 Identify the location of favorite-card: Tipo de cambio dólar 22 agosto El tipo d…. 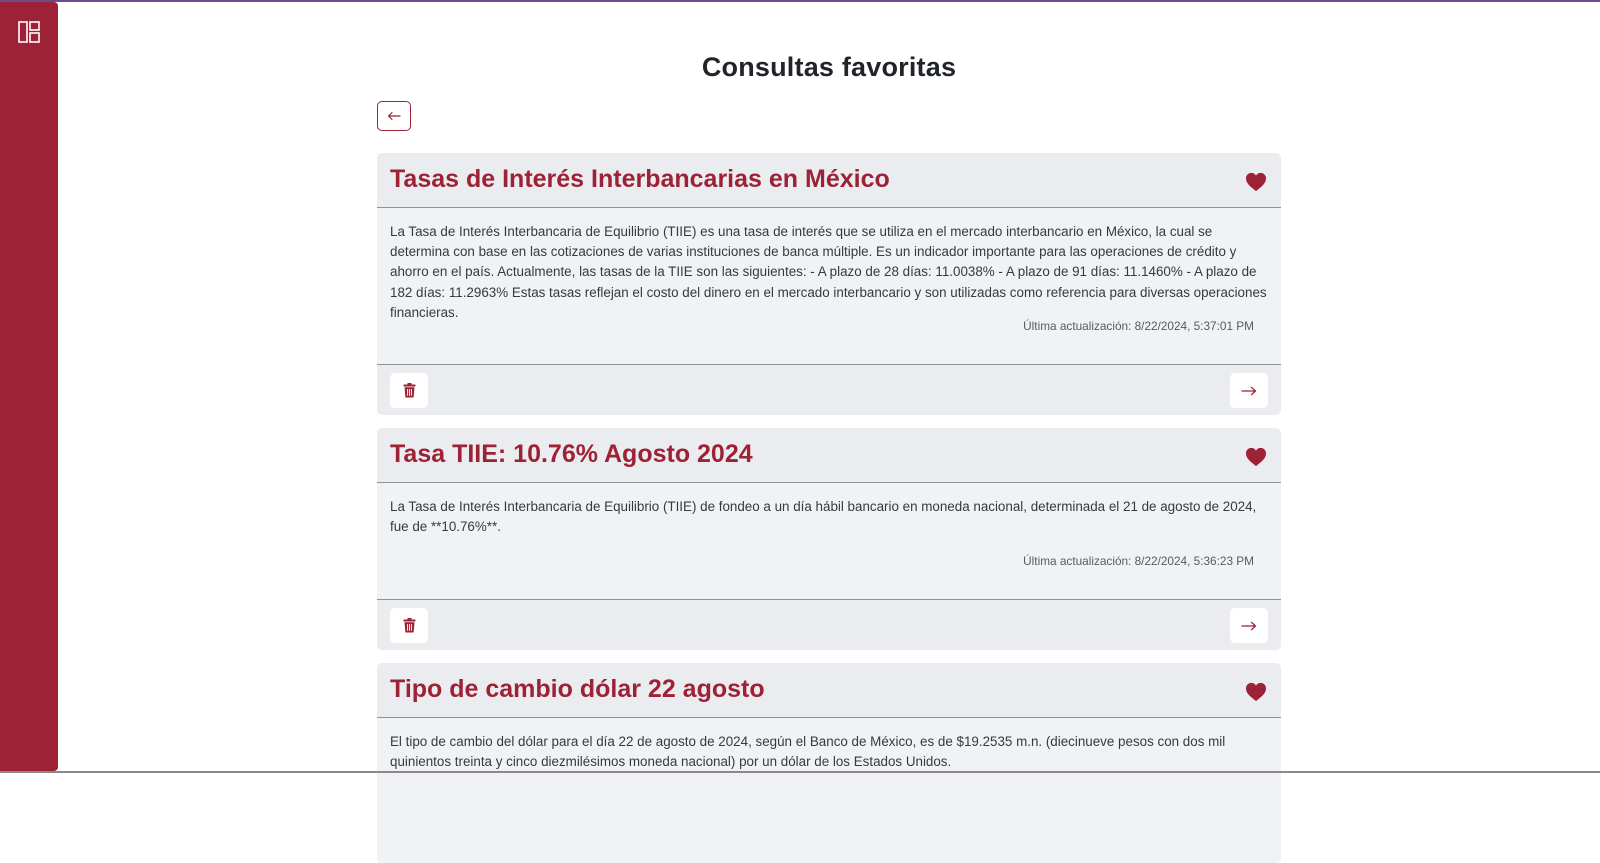
(829, 763).